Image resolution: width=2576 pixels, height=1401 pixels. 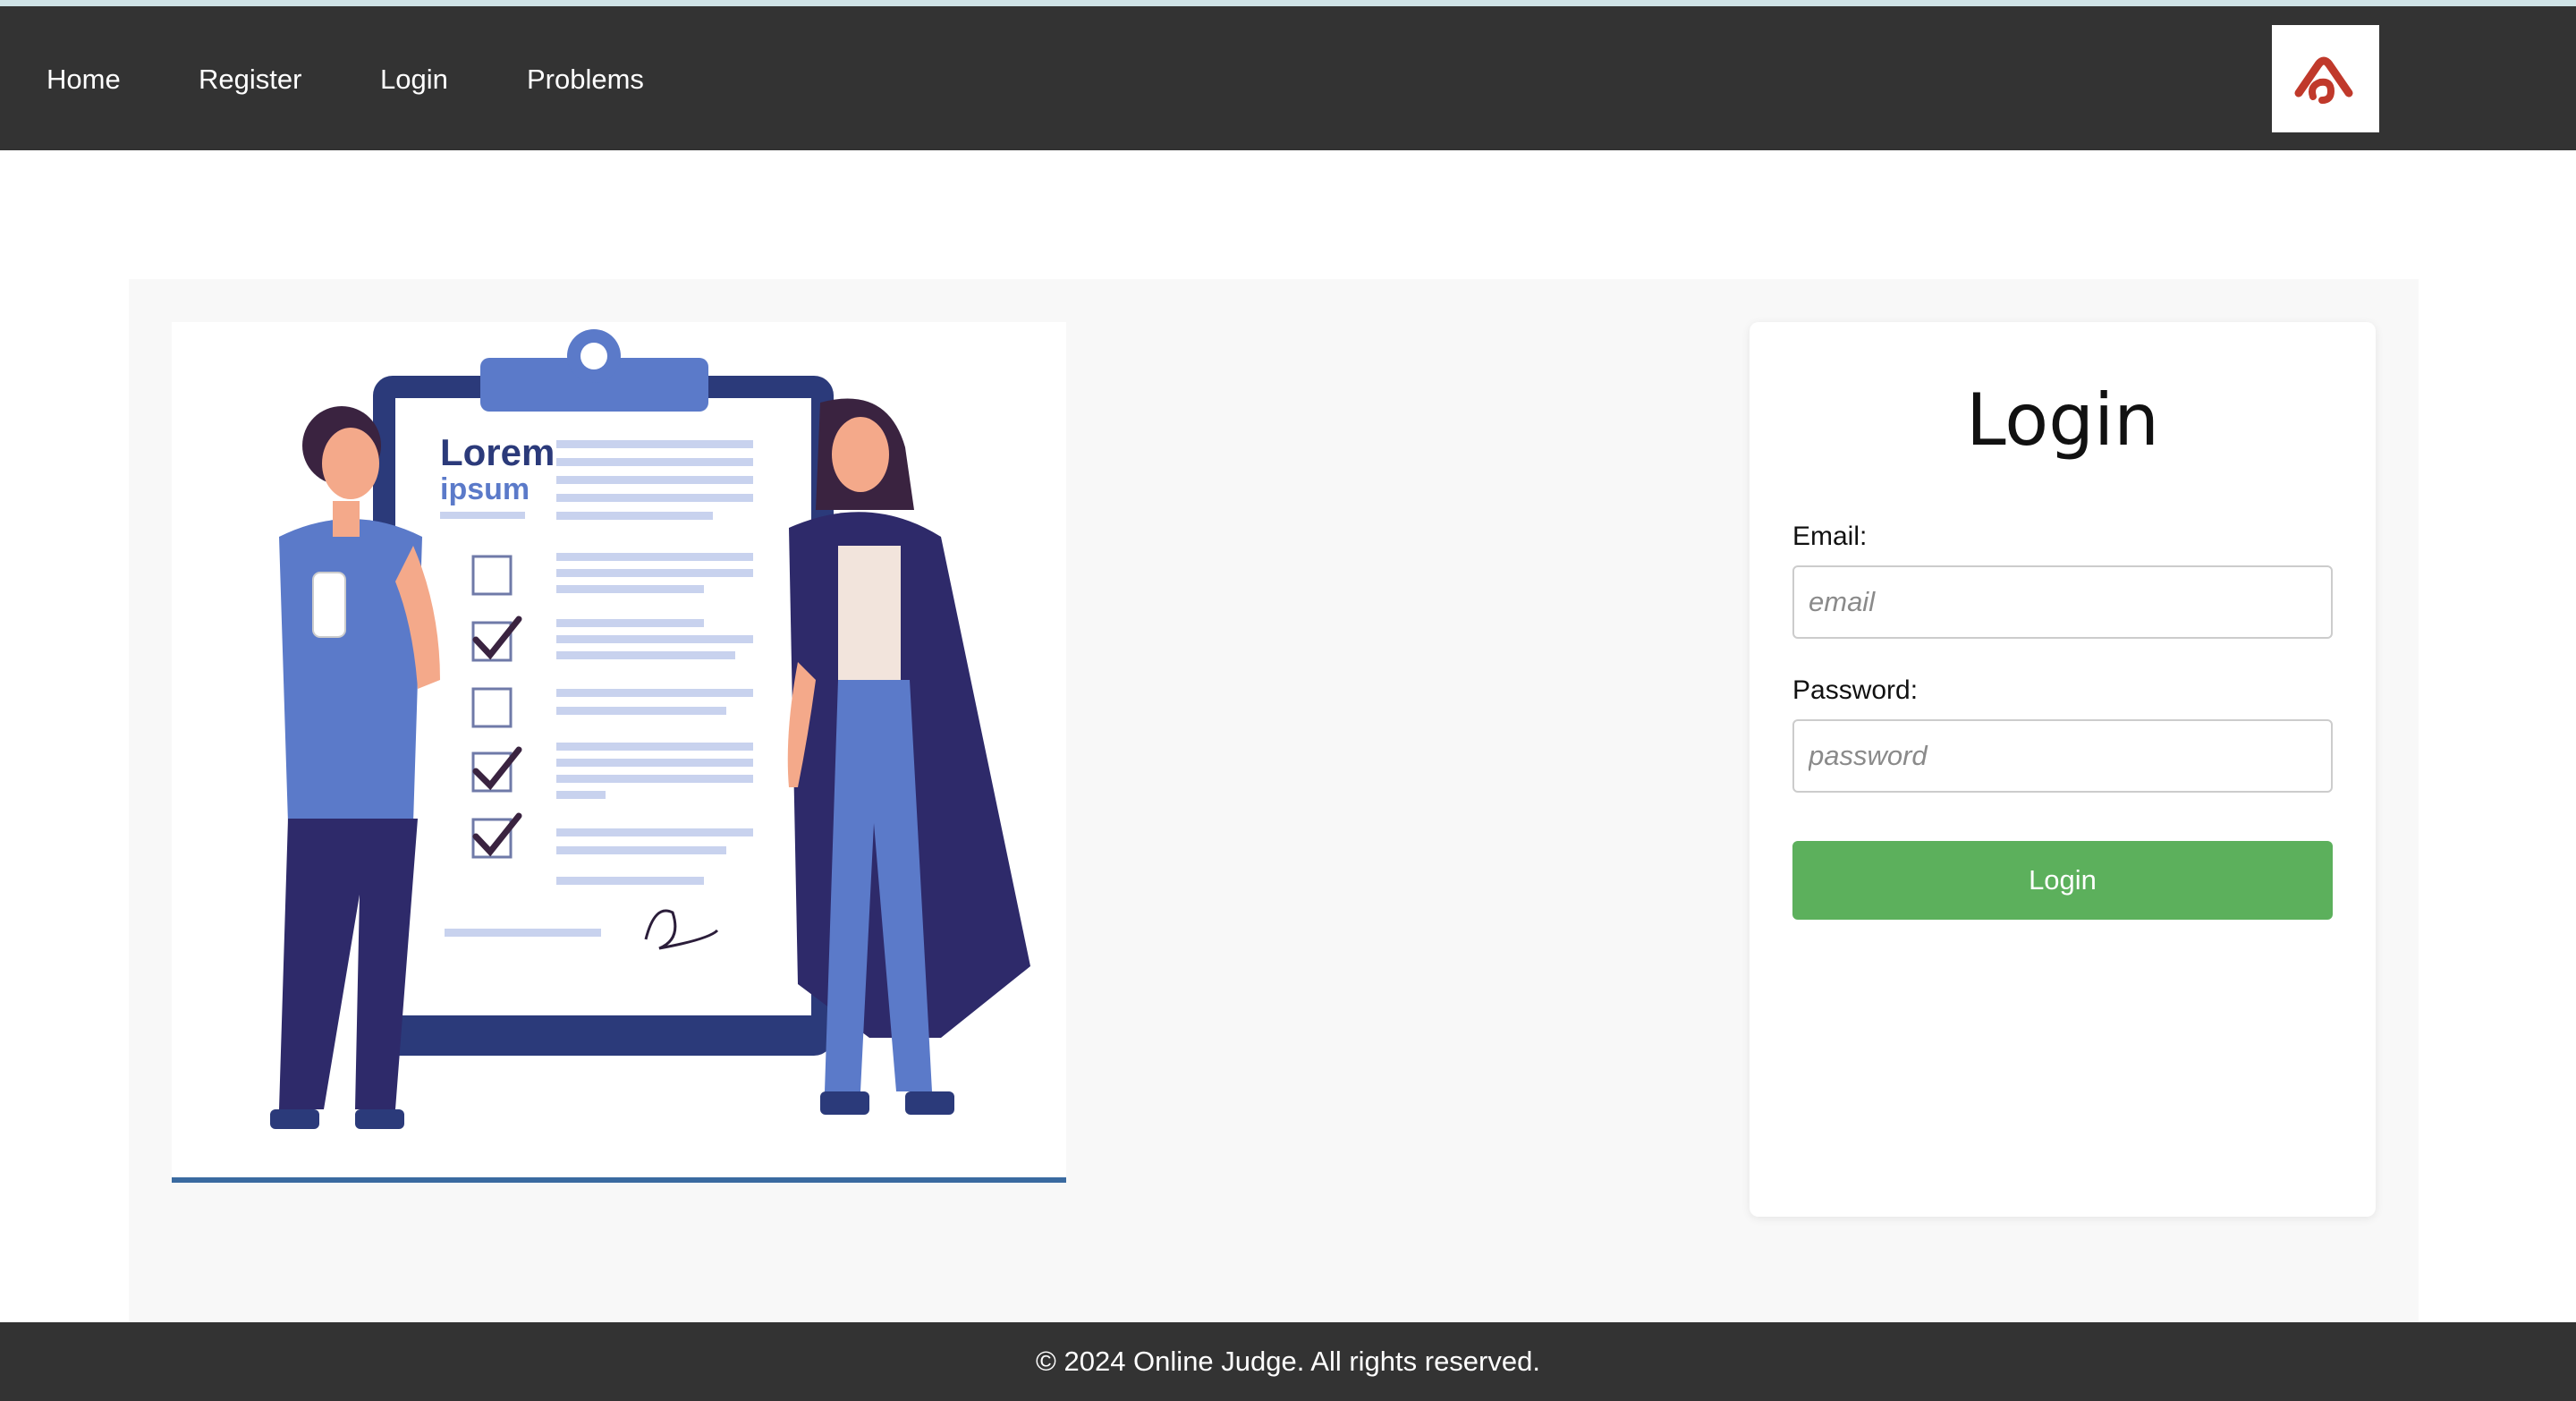 I want to click on nav-link-problems: Problems, so click(x=585, y=80).